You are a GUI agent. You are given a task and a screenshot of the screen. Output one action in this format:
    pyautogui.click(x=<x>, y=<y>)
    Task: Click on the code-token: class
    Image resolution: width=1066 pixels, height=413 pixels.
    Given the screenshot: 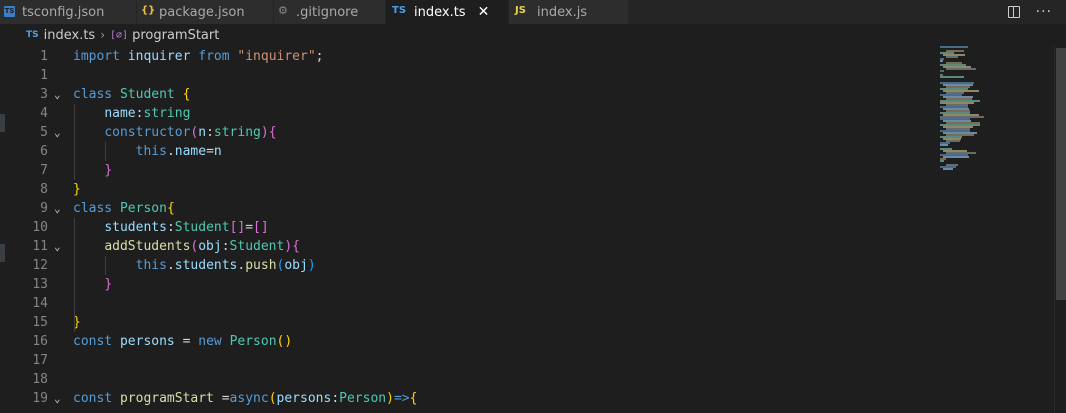 What is the action you would take?
    pyautogui.click(x=93, y=94)
    